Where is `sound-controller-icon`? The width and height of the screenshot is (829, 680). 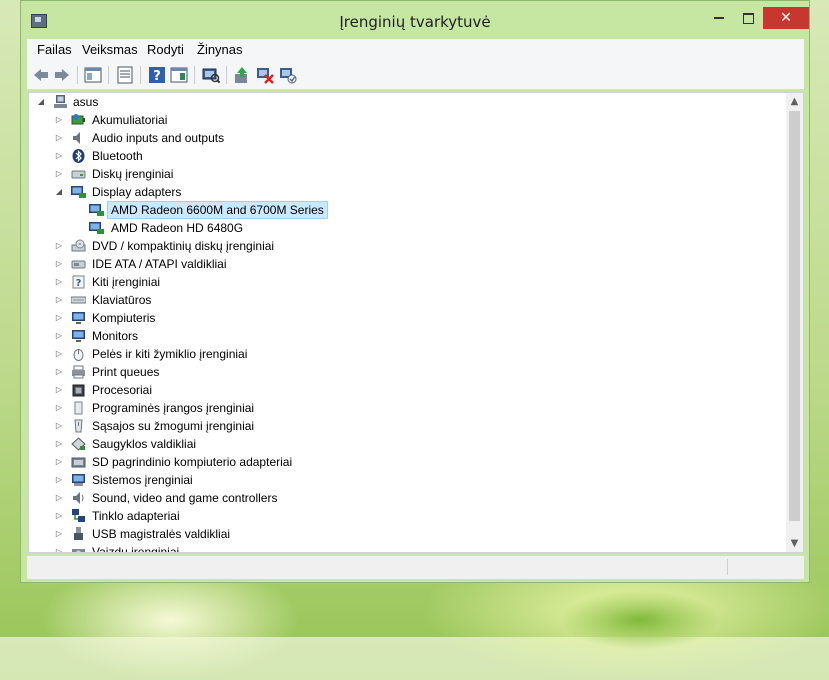 sound-controller-icon is located at coordinates (78, 498).